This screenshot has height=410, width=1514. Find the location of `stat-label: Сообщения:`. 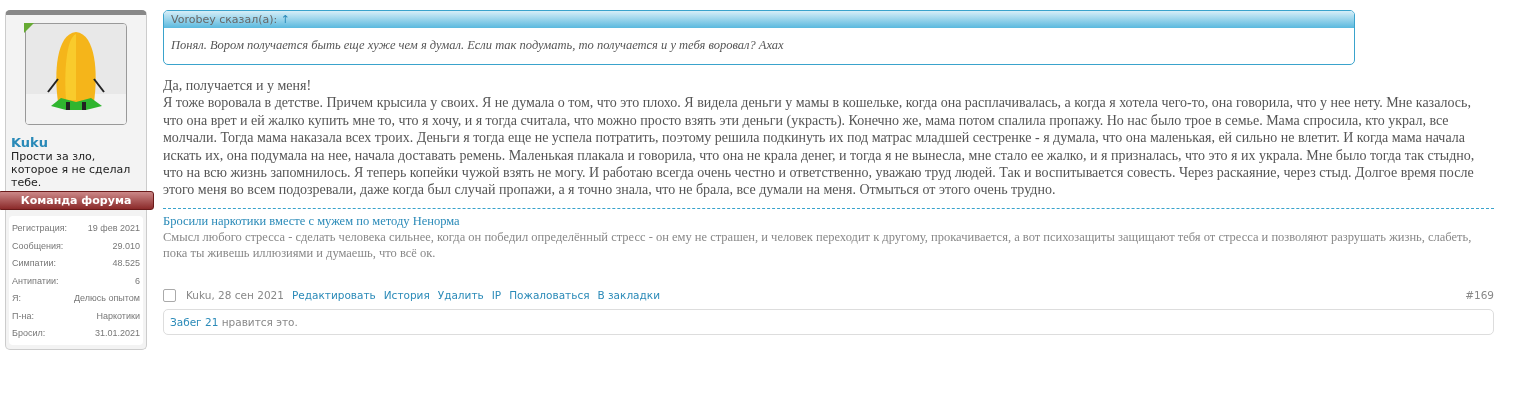

stat-label: Сообщения: is located at coordinates (38, 246).